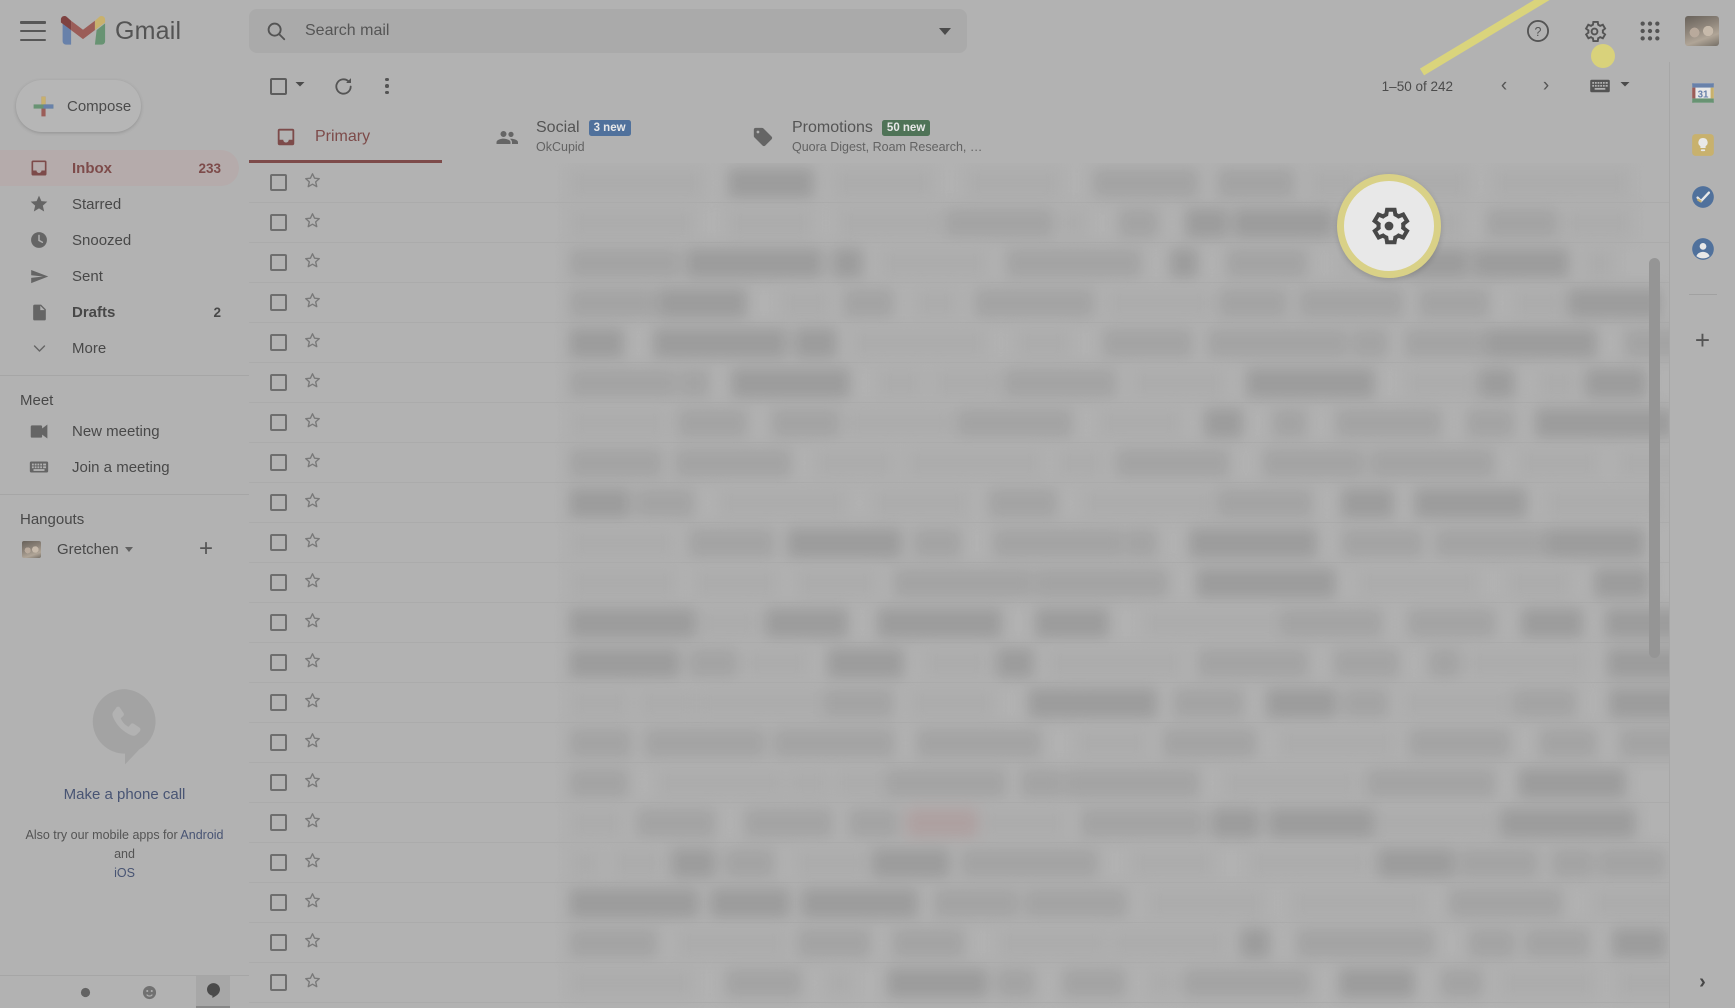 Image resolution: width=1735 pixels, height=1008 pixels. I want to click on show-search-options-icon, so click(945, 31).